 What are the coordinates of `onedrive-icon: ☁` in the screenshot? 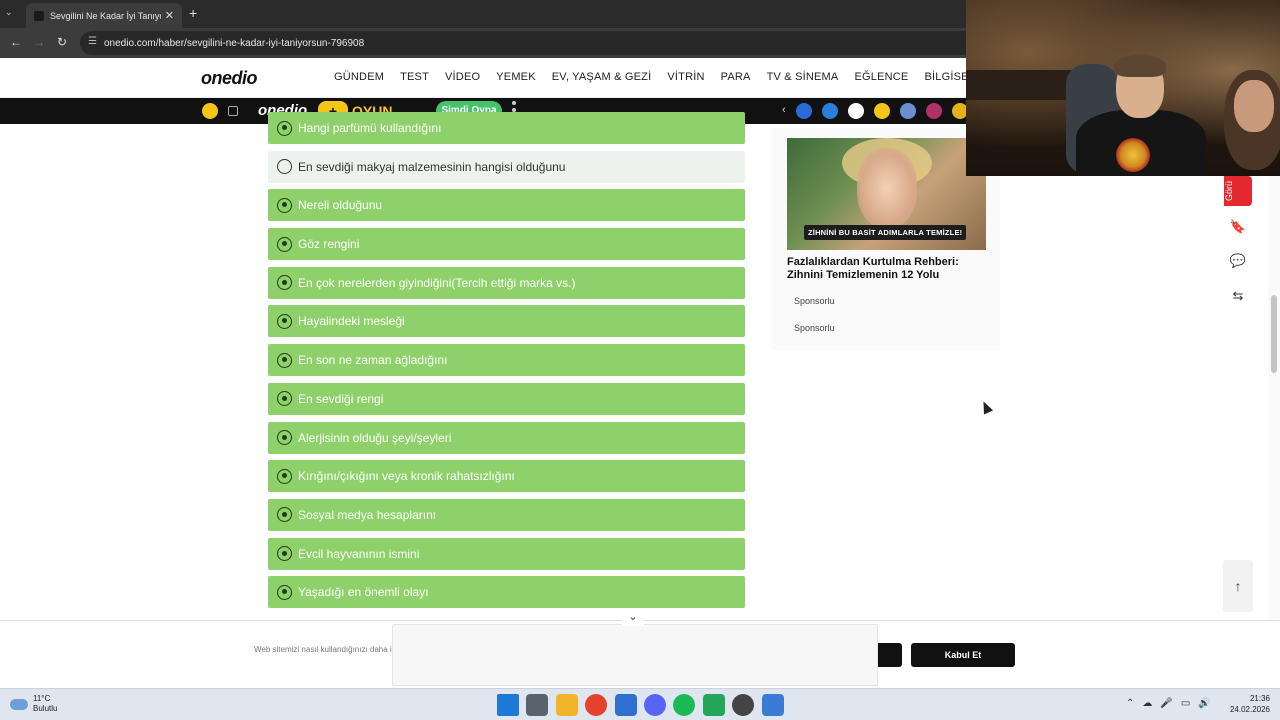 It's located at (1147, 703).